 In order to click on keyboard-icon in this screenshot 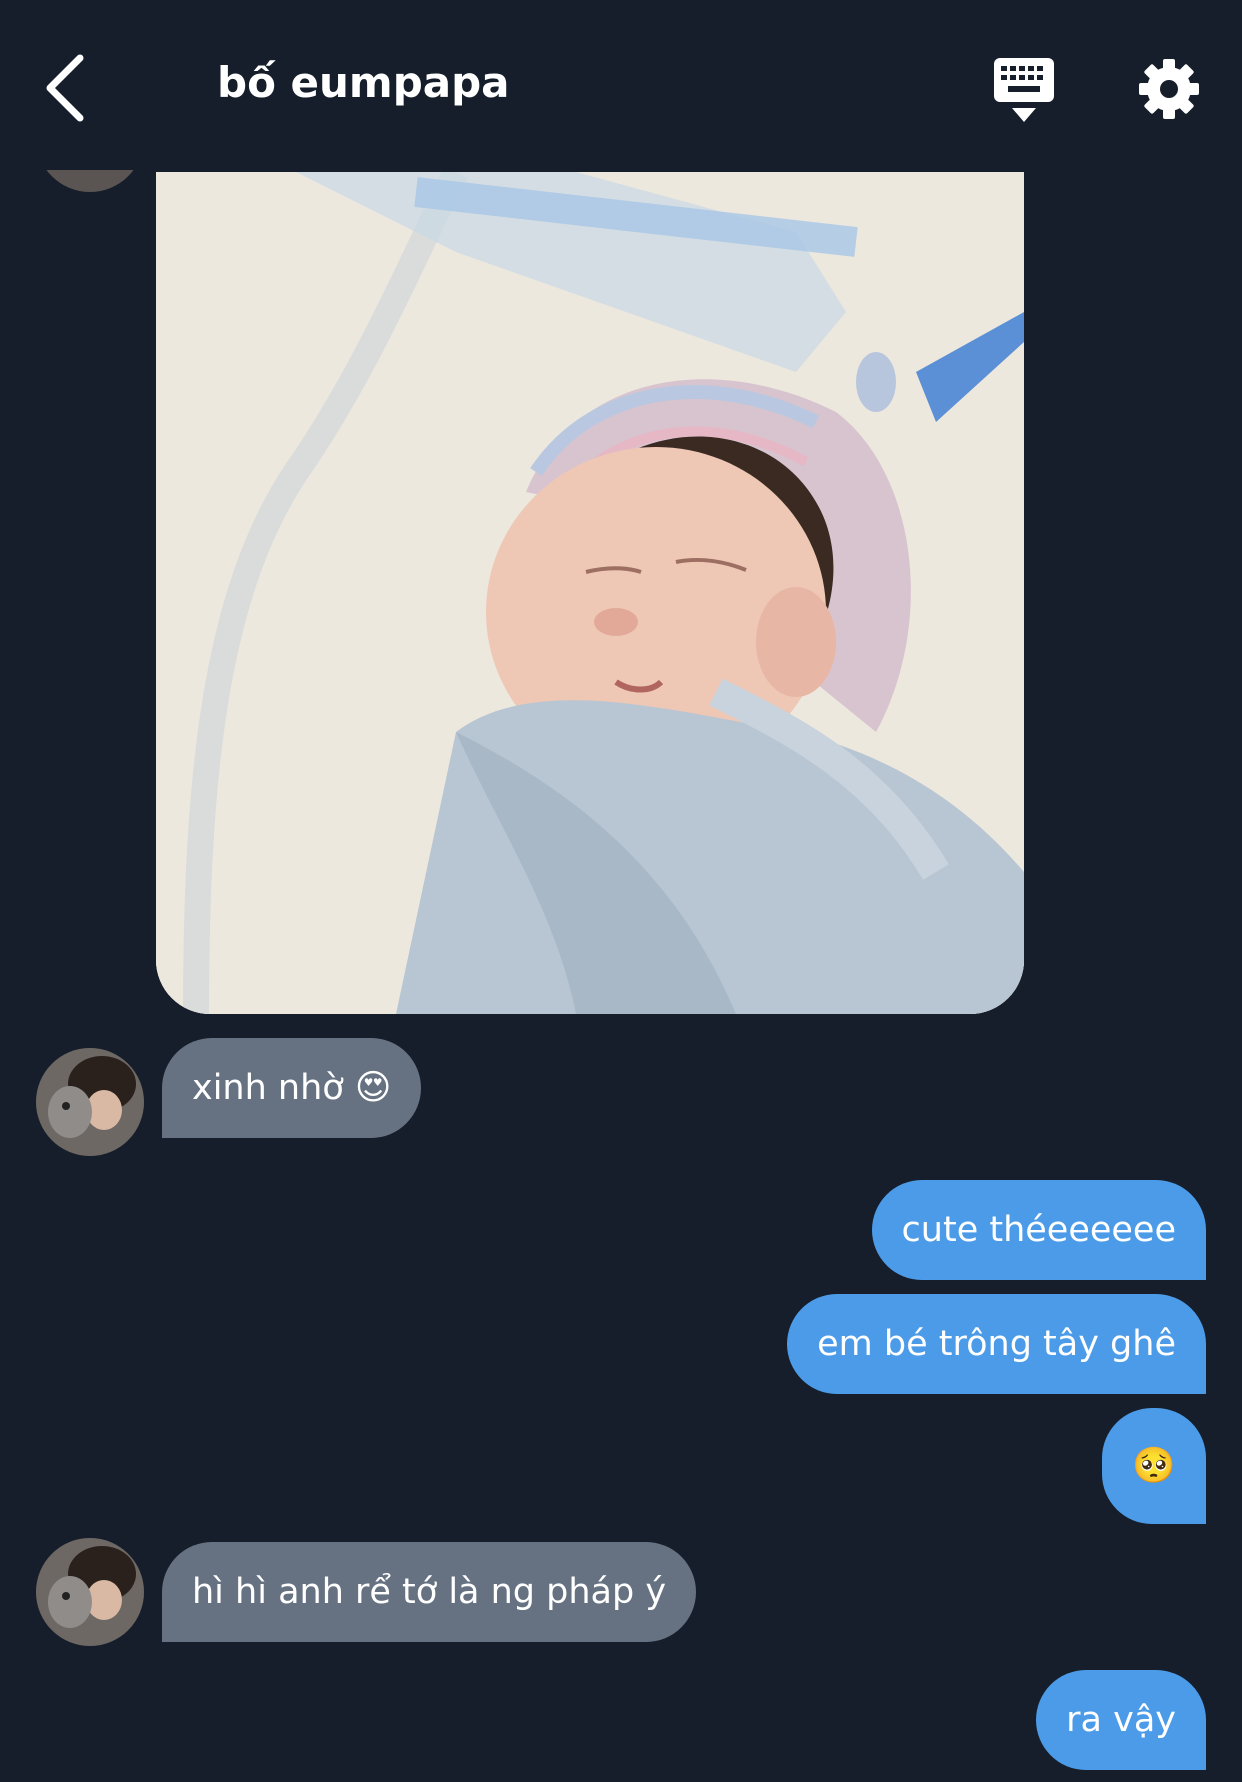, I will do `click(1024, 90)`.